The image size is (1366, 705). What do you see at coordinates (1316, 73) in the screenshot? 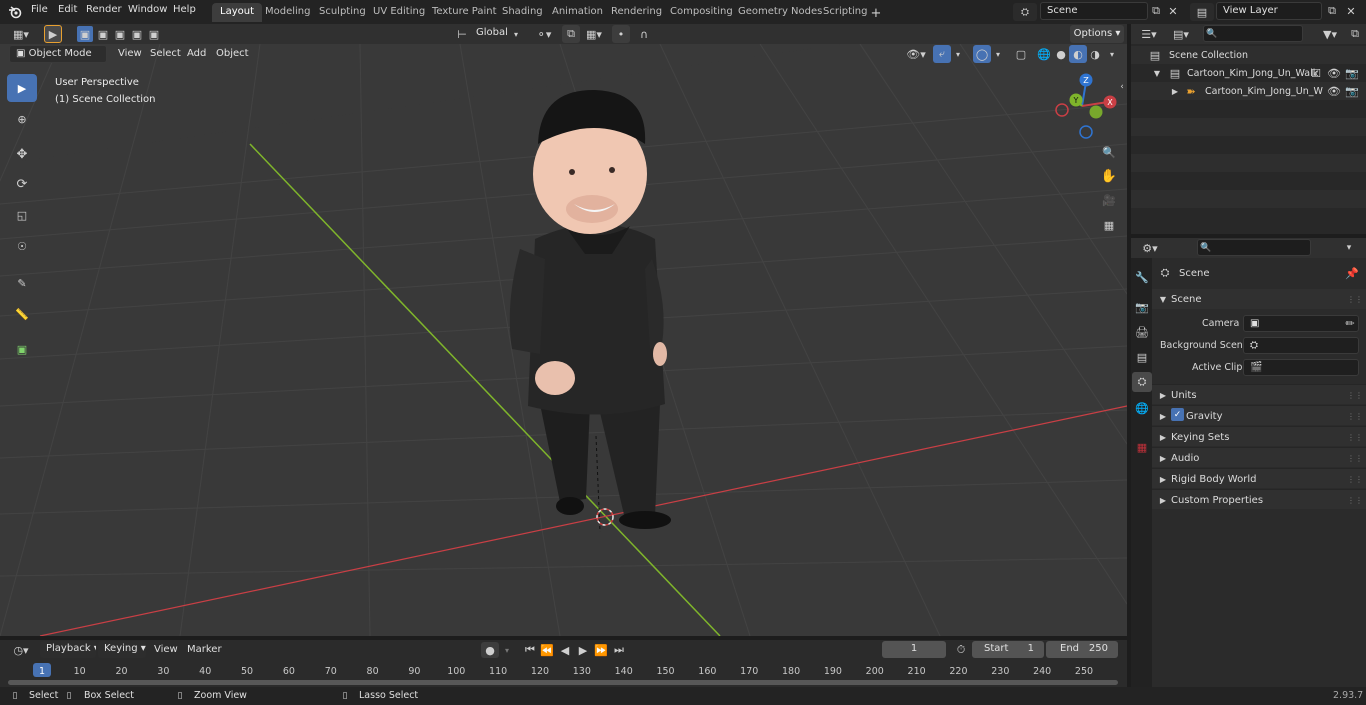
I see `exclude-checkbox-icon: ☑` at bounding box center [1316, 73].